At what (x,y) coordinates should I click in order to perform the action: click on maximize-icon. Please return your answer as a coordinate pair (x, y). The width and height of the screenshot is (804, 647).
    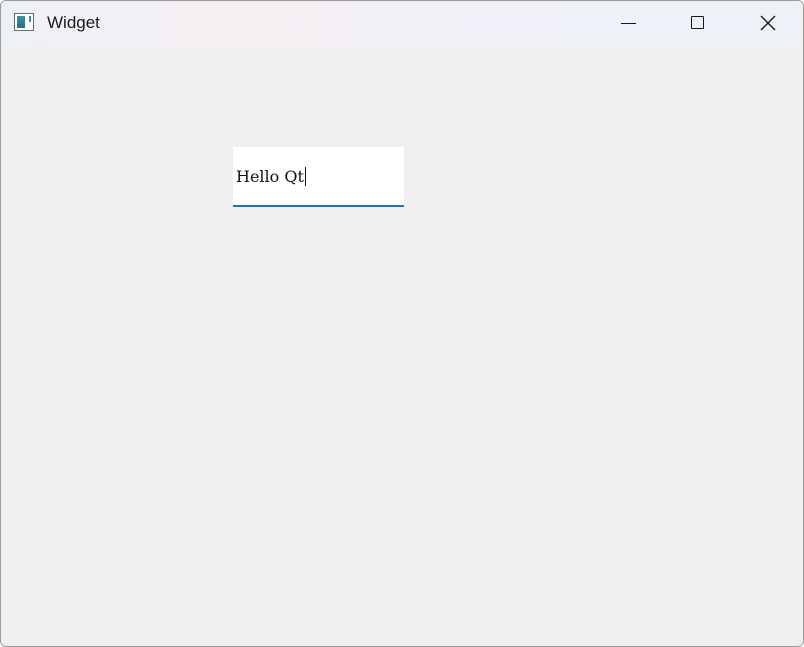
    Looking at the image, I should click on (697, 22).